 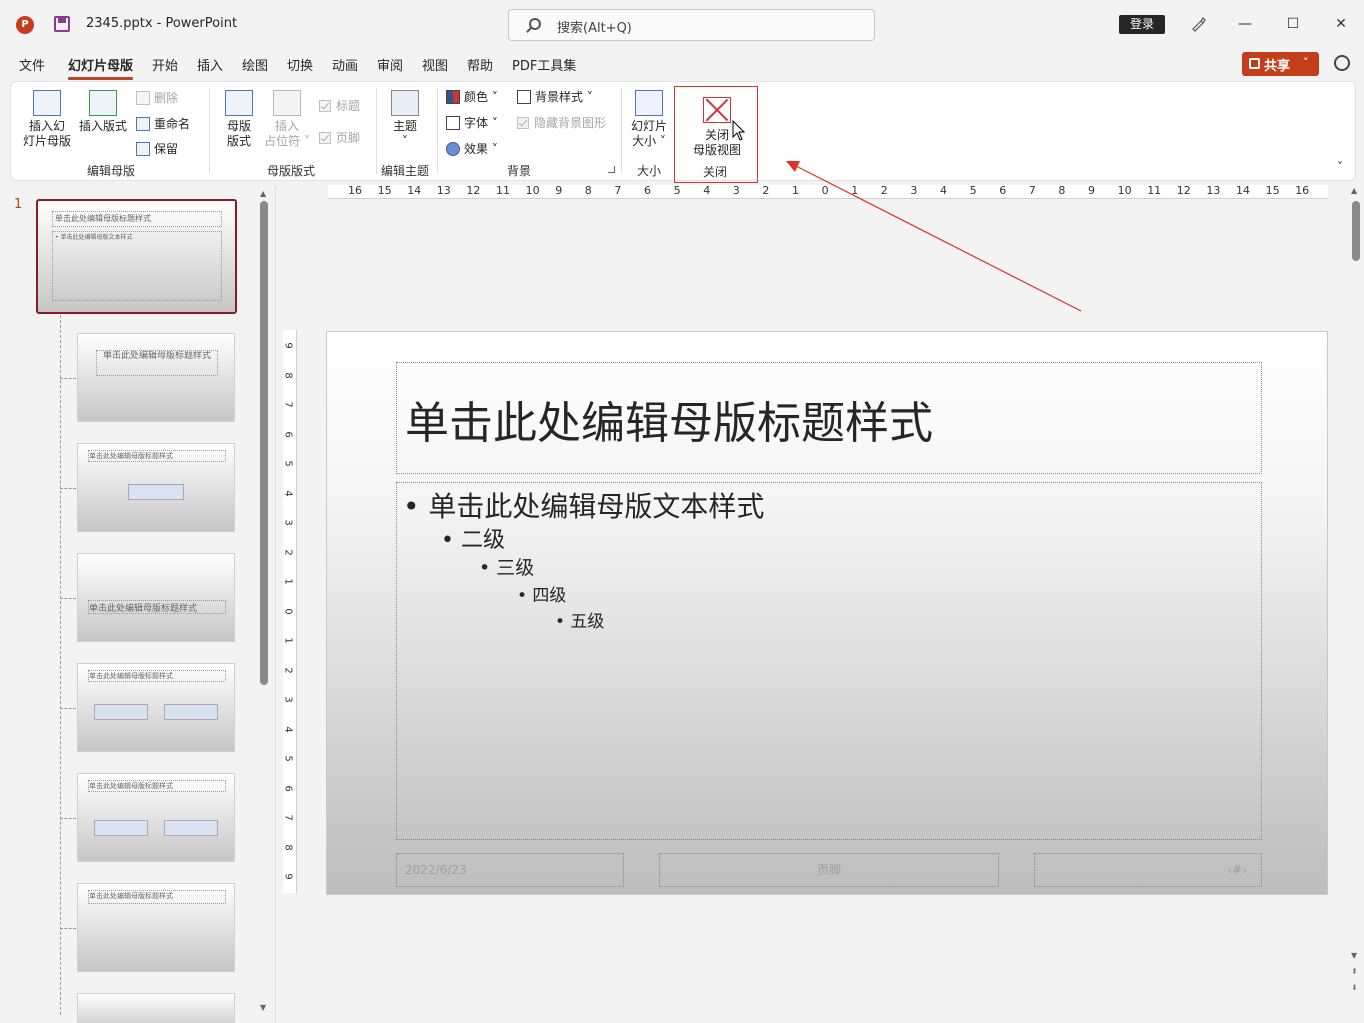 What do you see at coordinates (405, 103) in the screenshot?
I see `themes-icon` at bounding box center [405, 103].